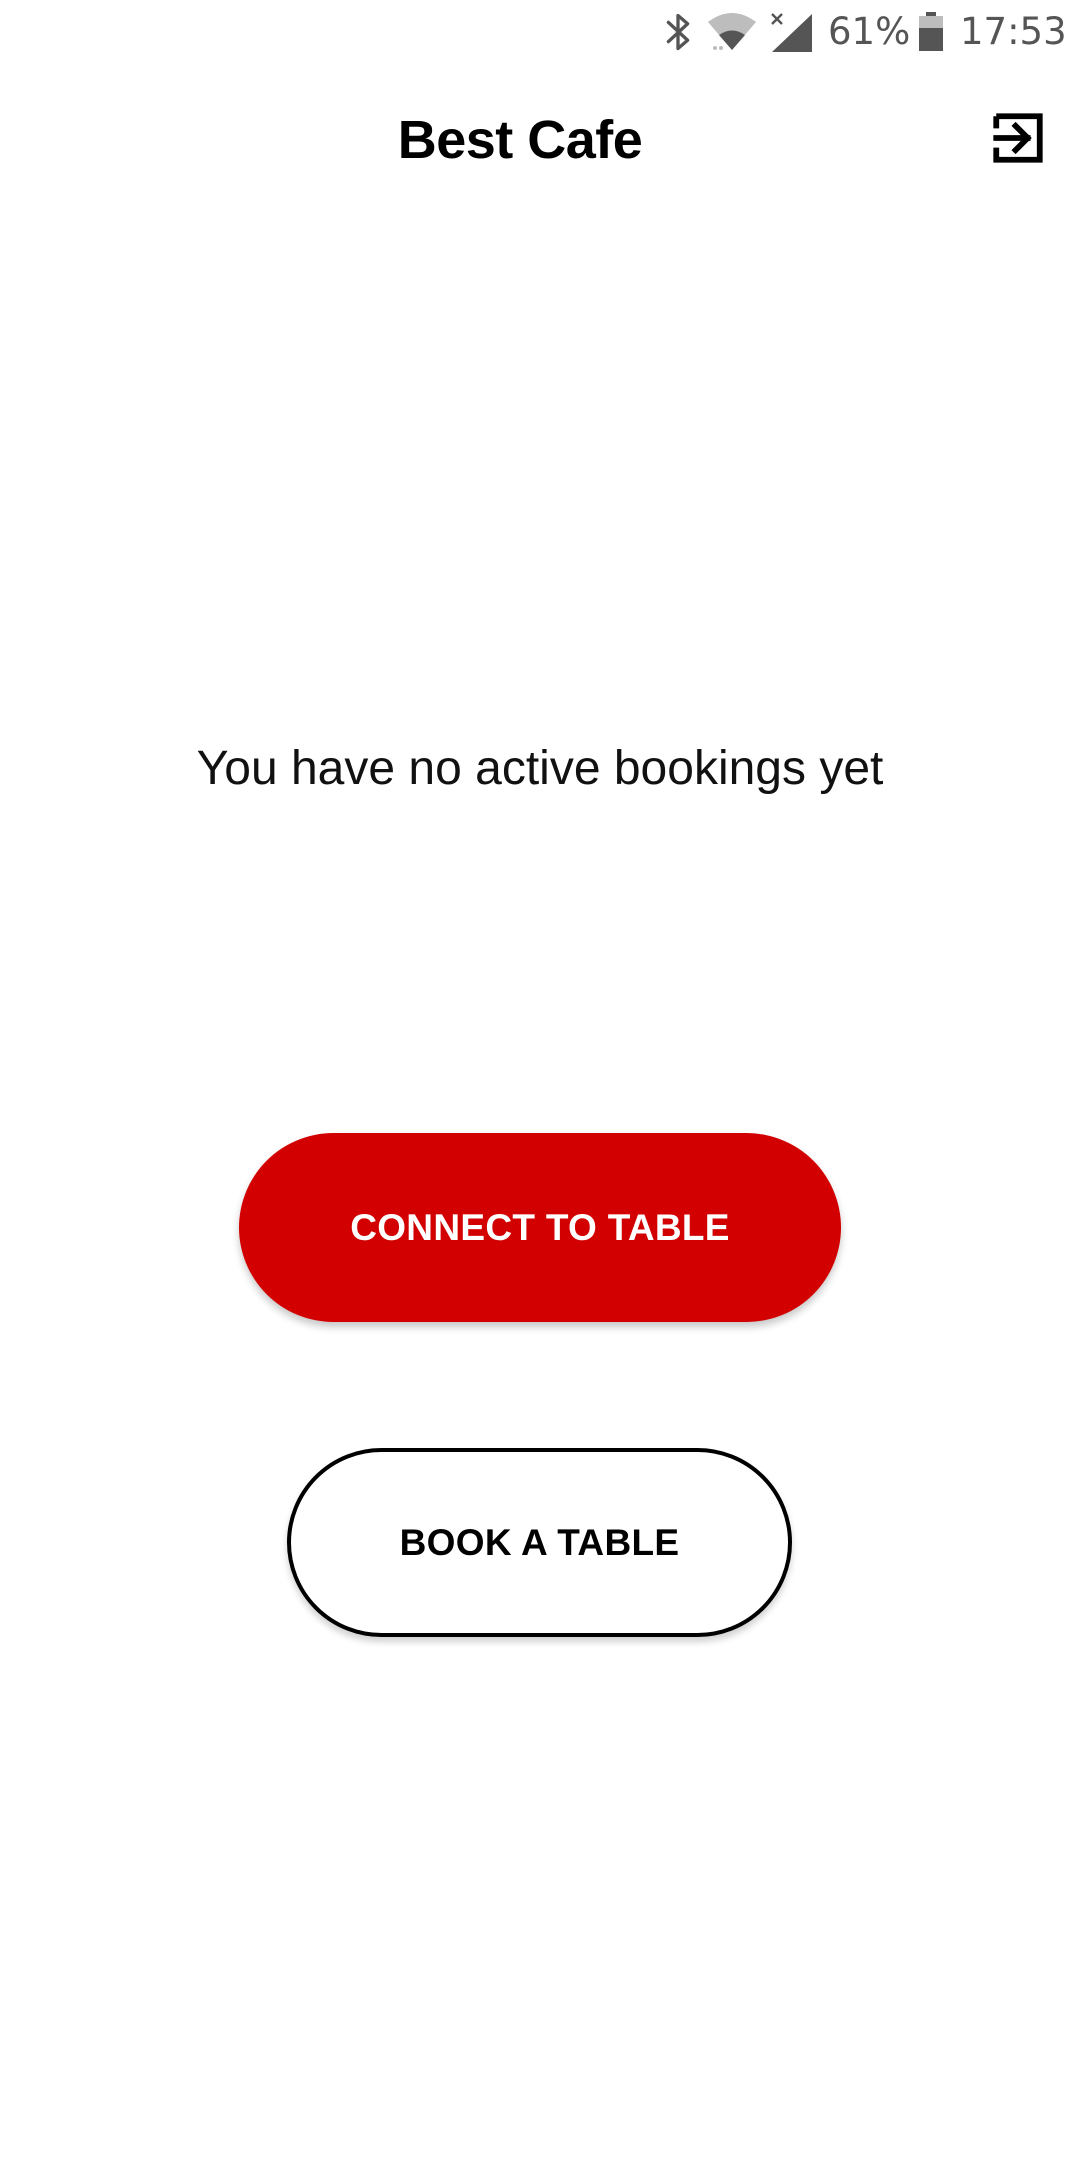  What do you see at coordinates (791, 32) in the screenshot?
I see `cell-signal-icon` at bounding box center [791, 32].